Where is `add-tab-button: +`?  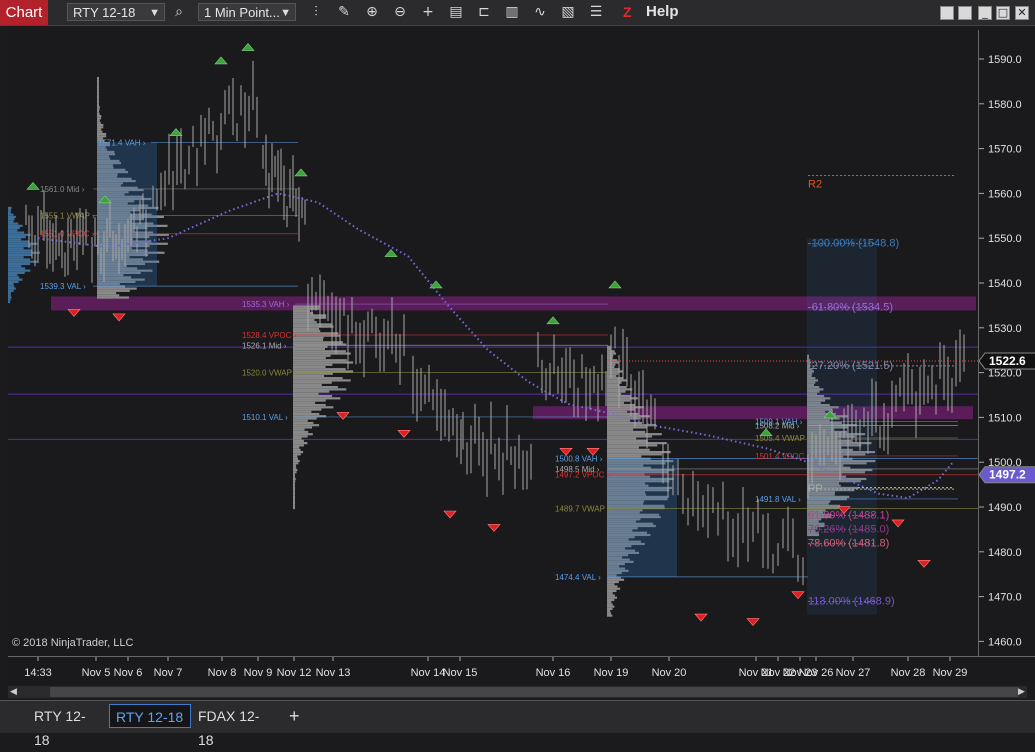 add-tab-button: + is located at coordinates (294, 716).